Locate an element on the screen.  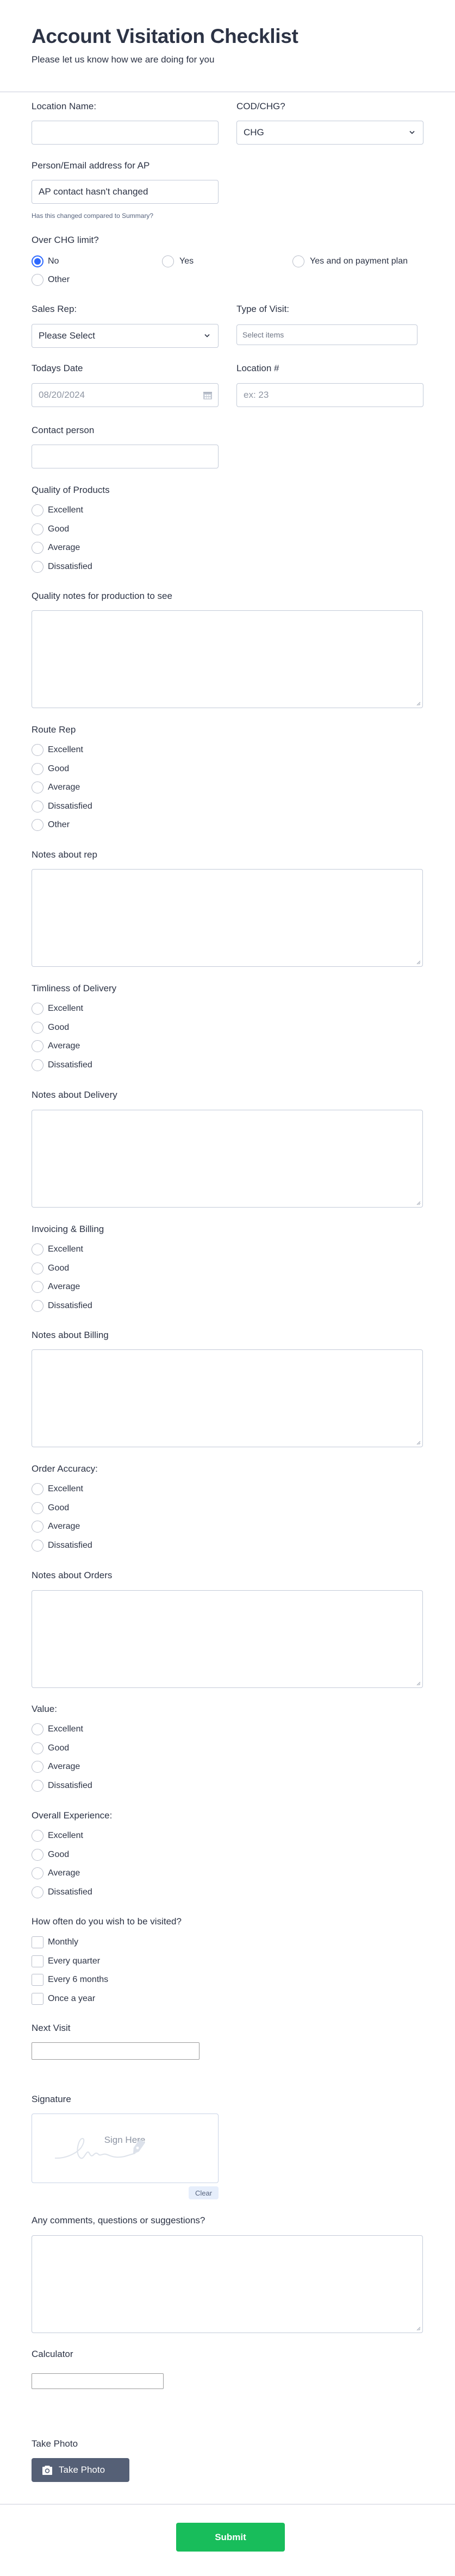
signature-clear-button: Clear is located at coordinates (204, 2192).